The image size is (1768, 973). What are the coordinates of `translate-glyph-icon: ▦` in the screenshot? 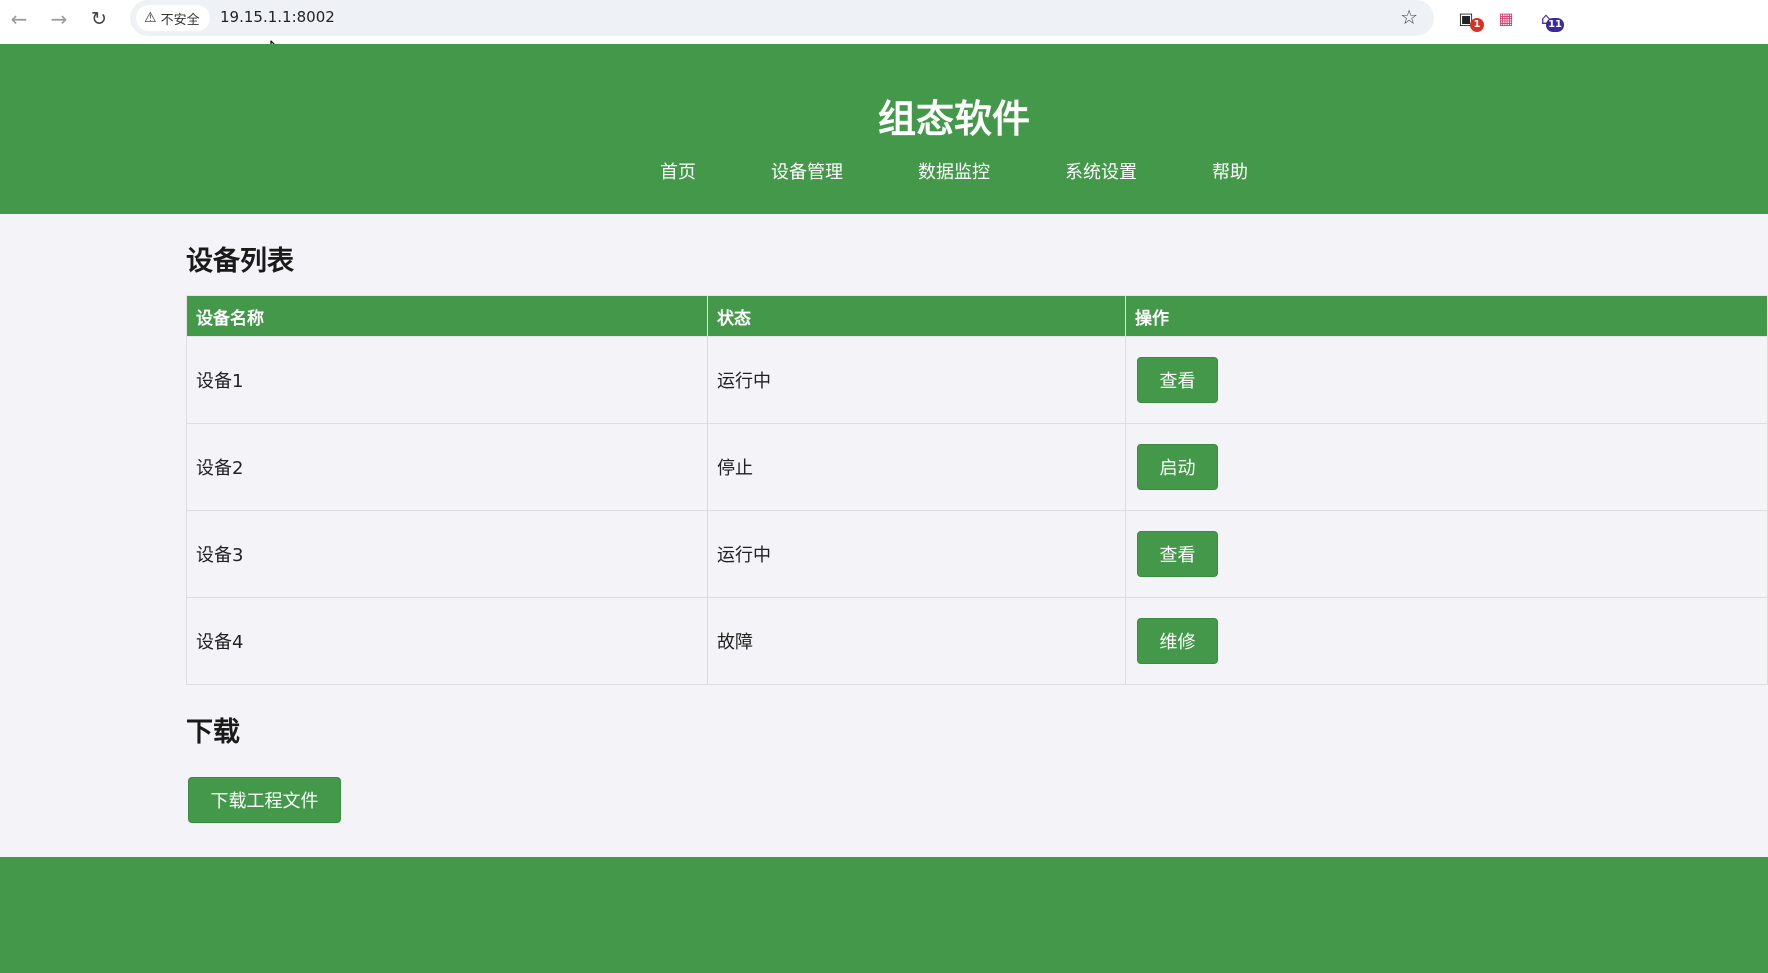 It's located at (1506, 18).